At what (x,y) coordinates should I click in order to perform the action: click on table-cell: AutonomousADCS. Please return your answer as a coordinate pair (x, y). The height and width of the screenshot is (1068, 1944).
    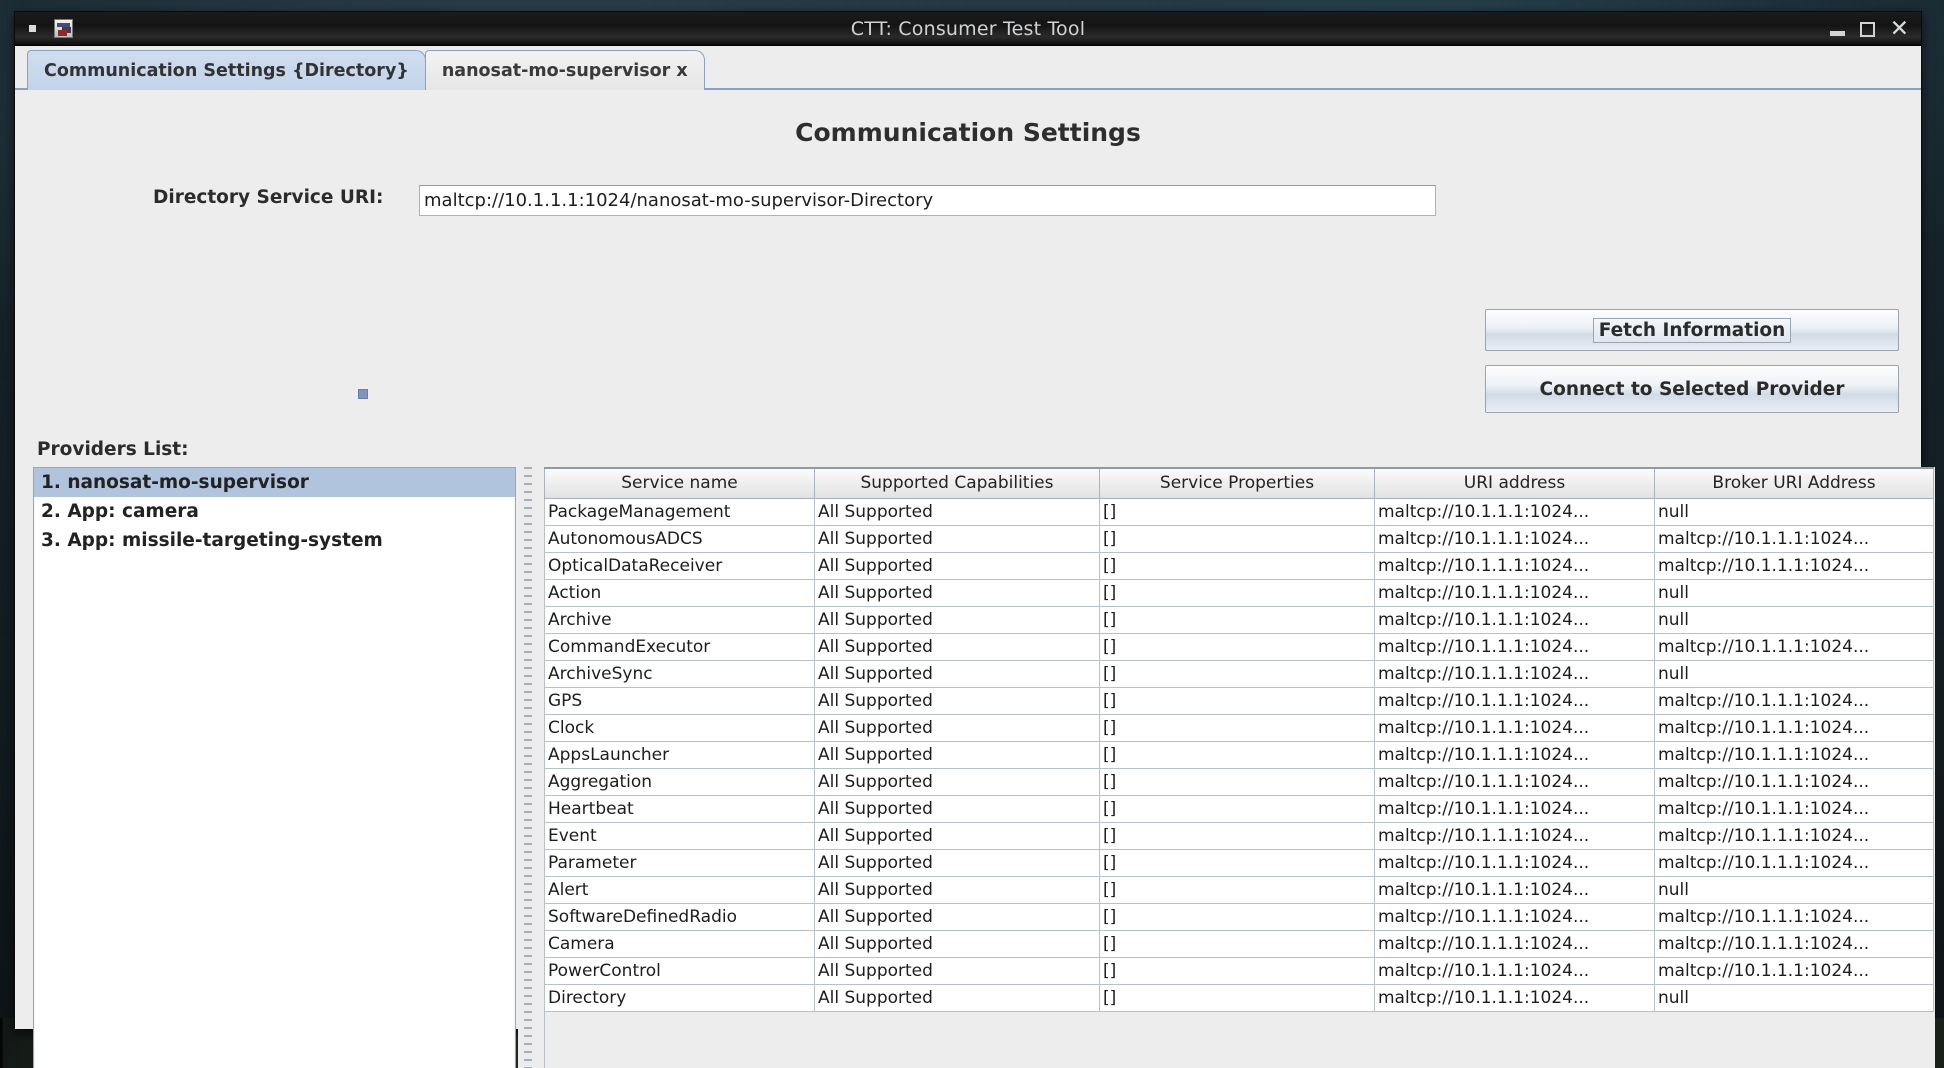
    Looking at the image, I should click on (679, 538).